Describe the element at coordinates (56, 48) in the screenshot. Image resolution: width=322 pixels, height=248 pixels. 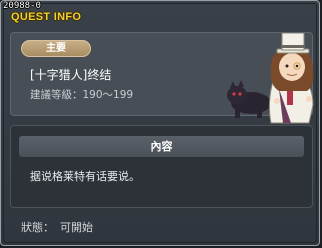
I see `quest-category-badge: 主要` at that location.